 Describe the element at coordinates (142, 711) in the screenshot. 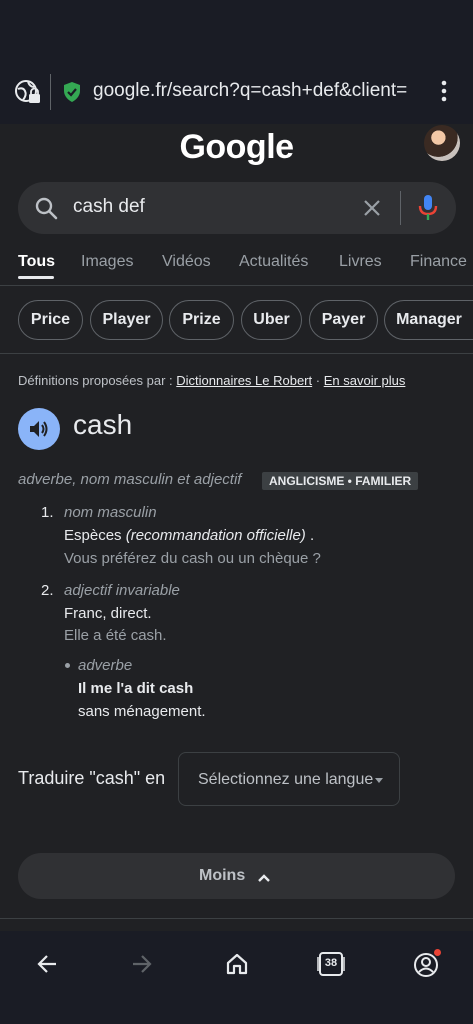

I see `sub-sense-definition: sans ménagement.` at that location.